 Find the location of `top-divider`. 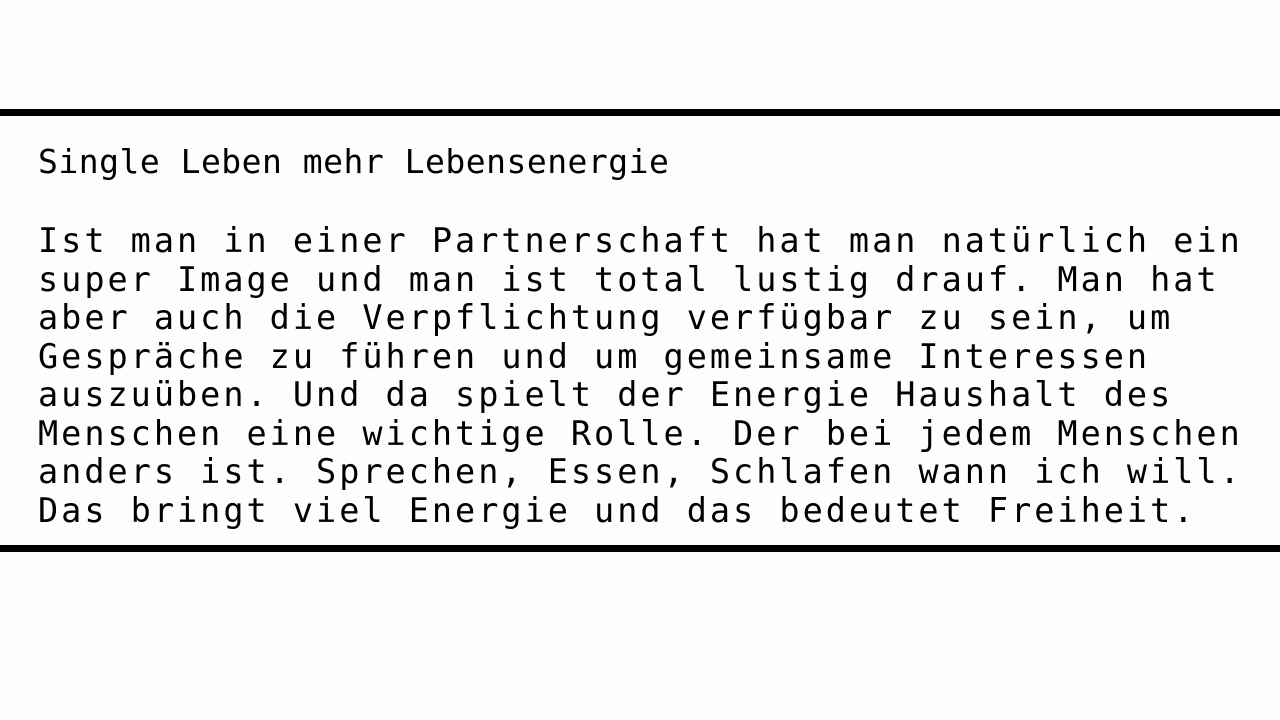

top-divider is located at coordinates (640, 112).